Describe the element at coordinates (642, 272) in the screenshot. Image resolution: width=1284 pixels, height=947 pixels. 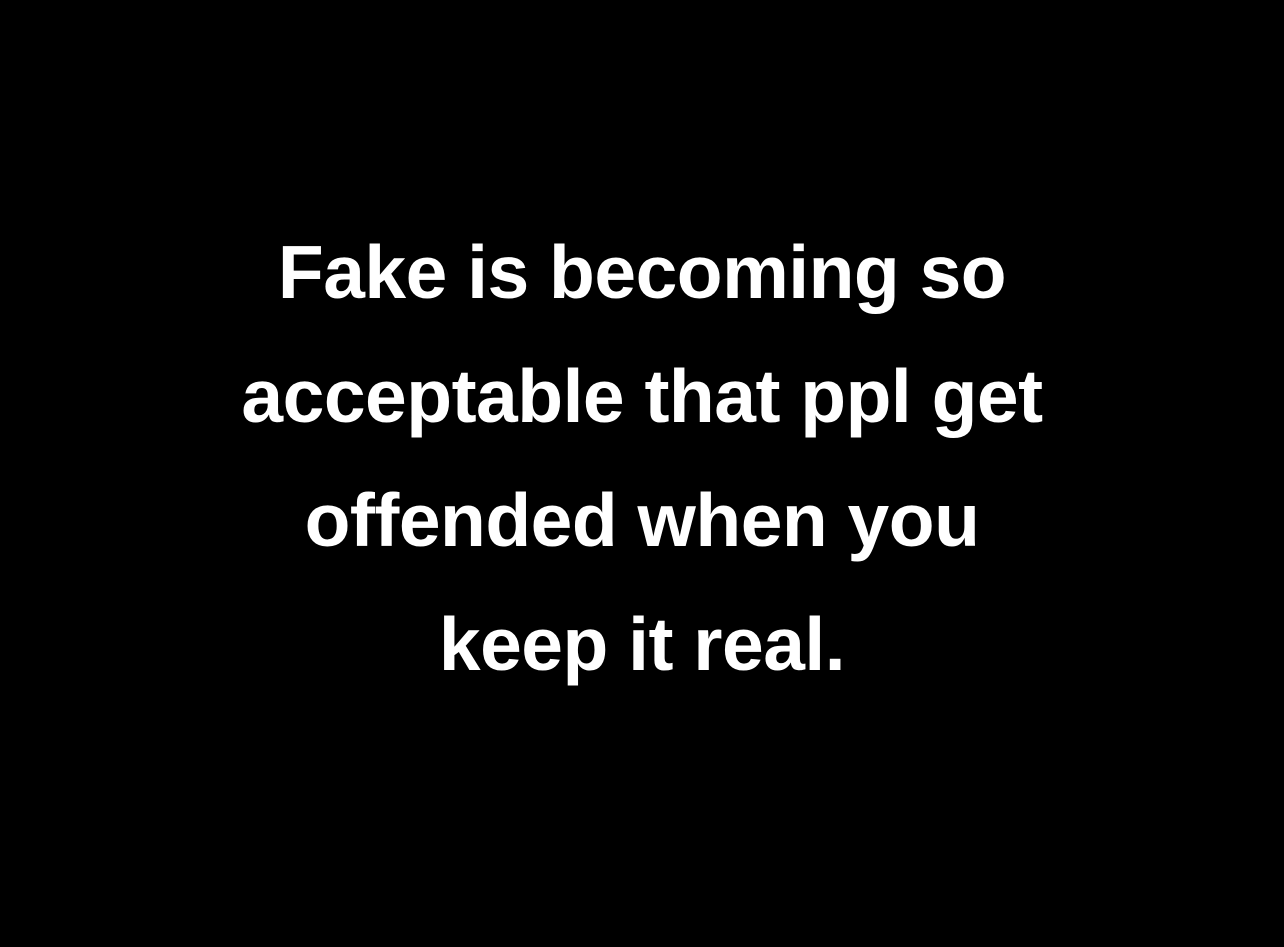
I see `quote-line-1: Fake is becoming so` at that location.